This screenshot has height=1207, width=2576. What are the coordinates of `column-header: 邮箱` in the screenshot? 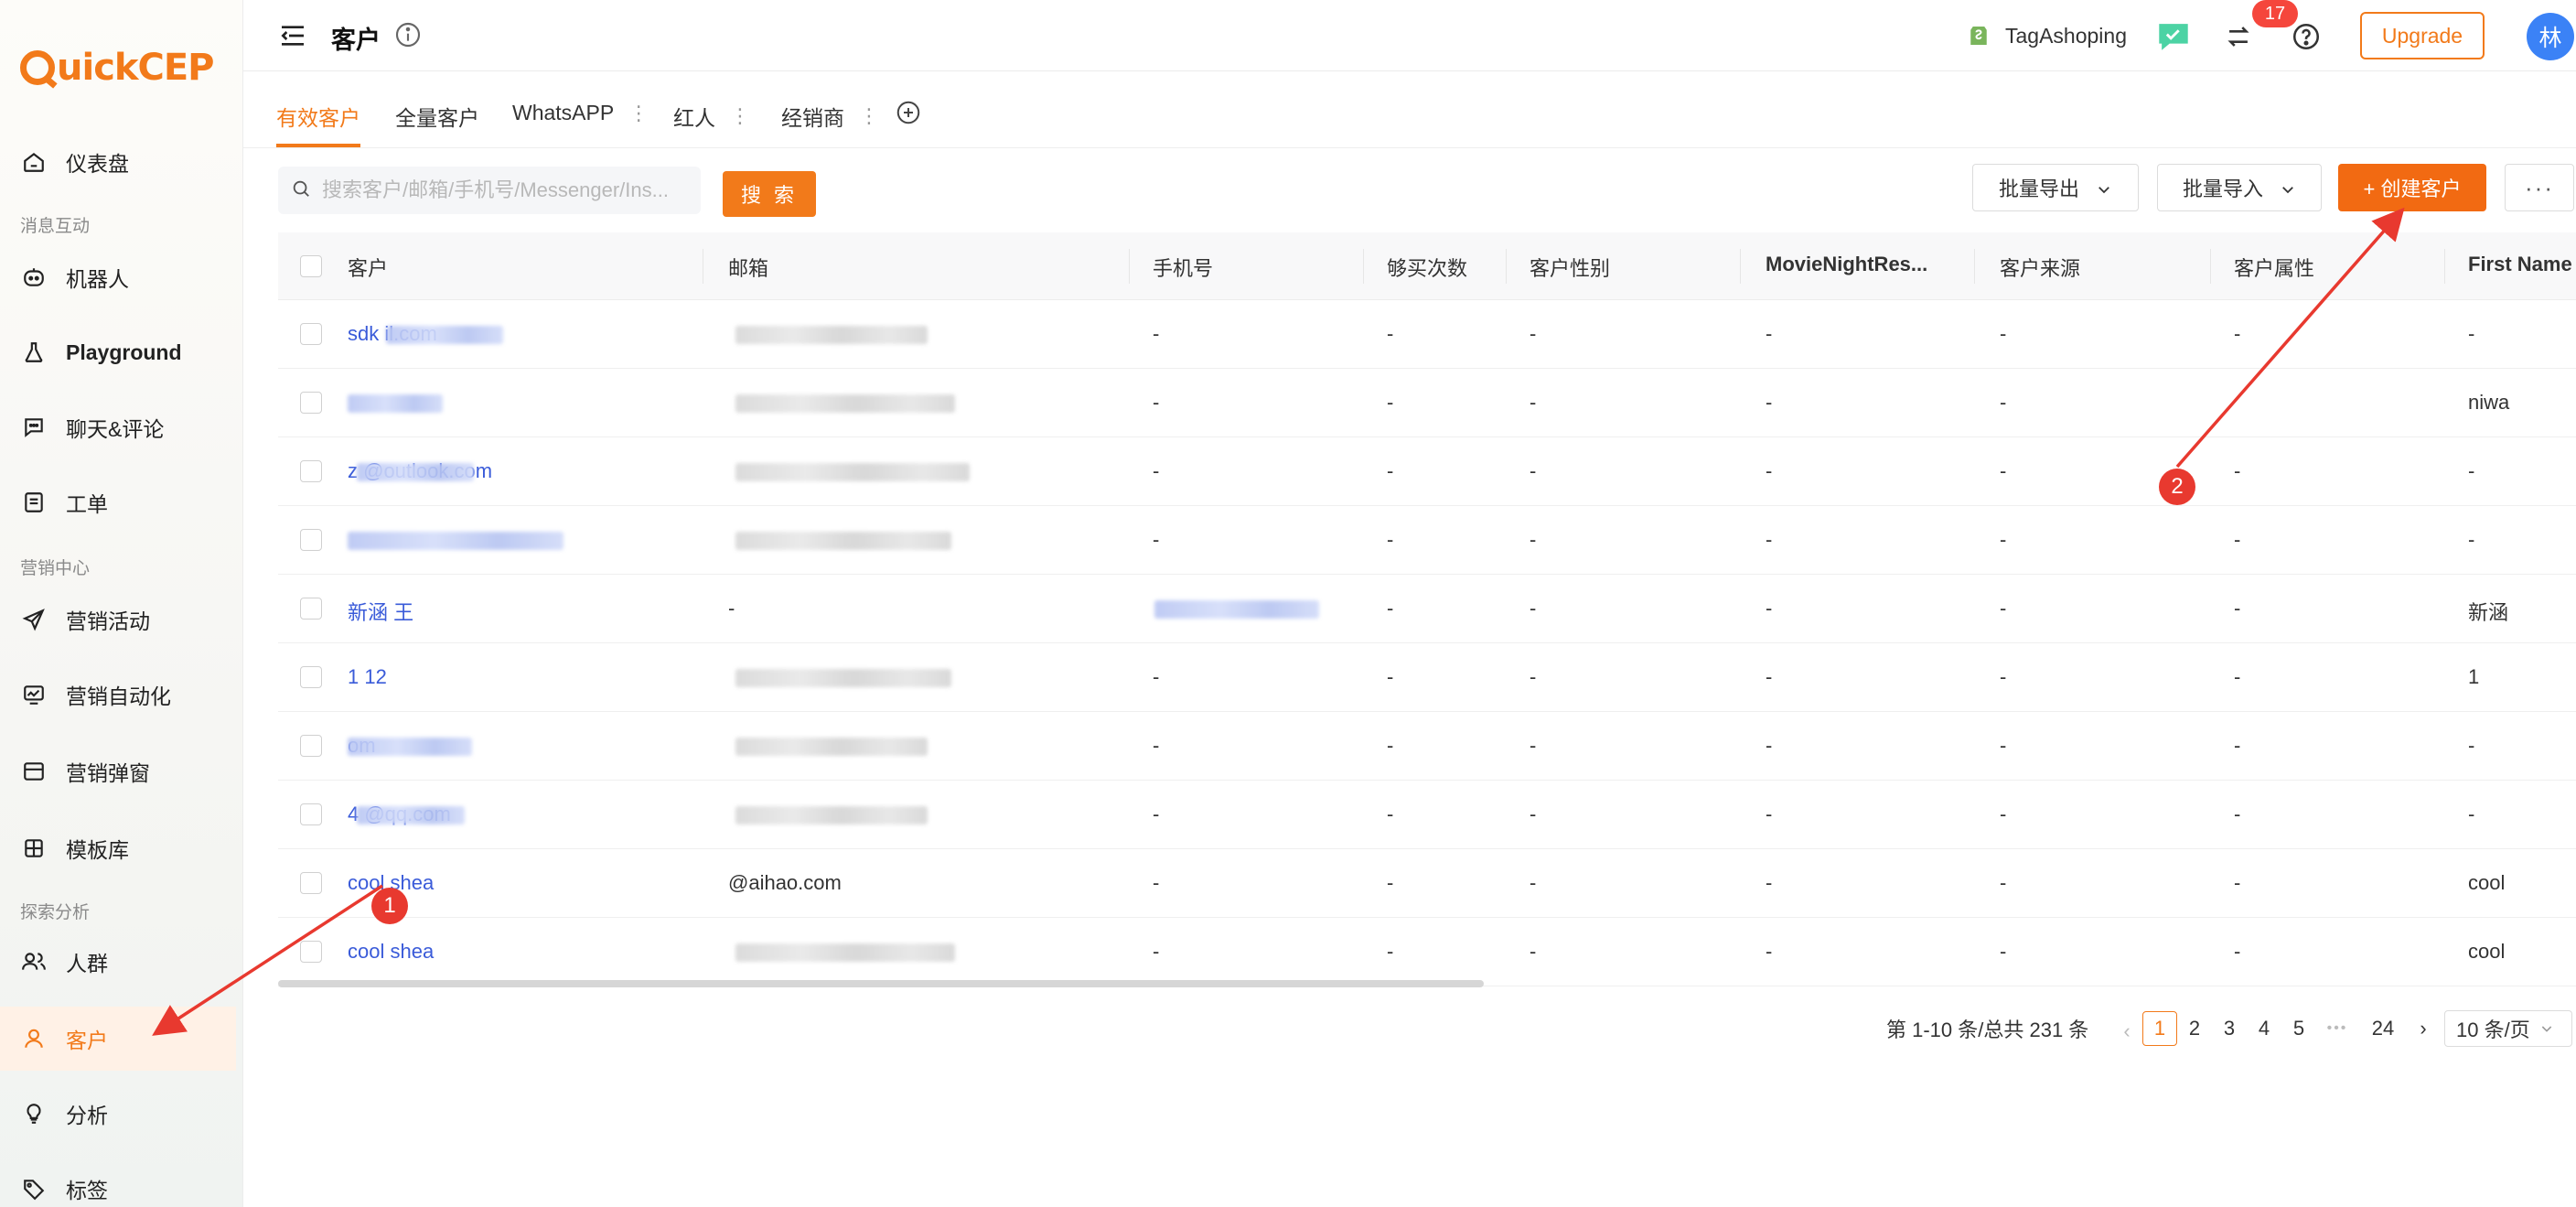 It's located at (748, 268).